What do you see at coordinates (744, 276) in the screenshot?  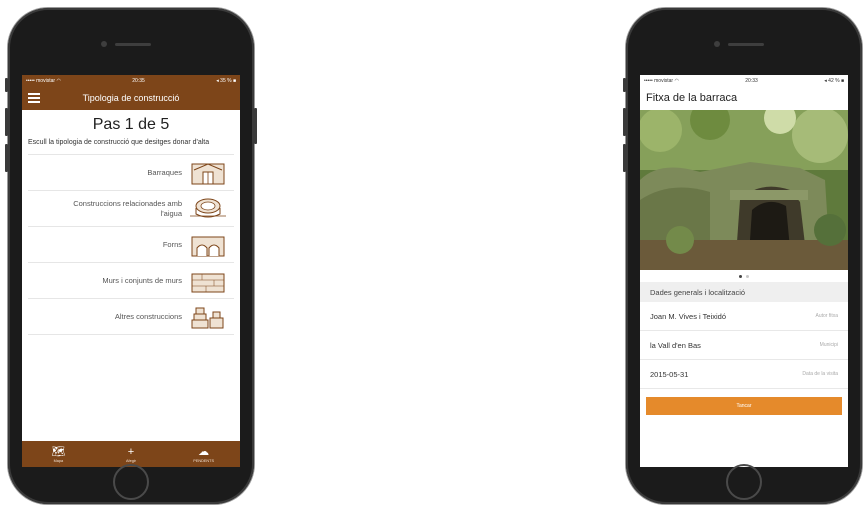 I see `carousel-indicator` at bounding box center [744, 276].